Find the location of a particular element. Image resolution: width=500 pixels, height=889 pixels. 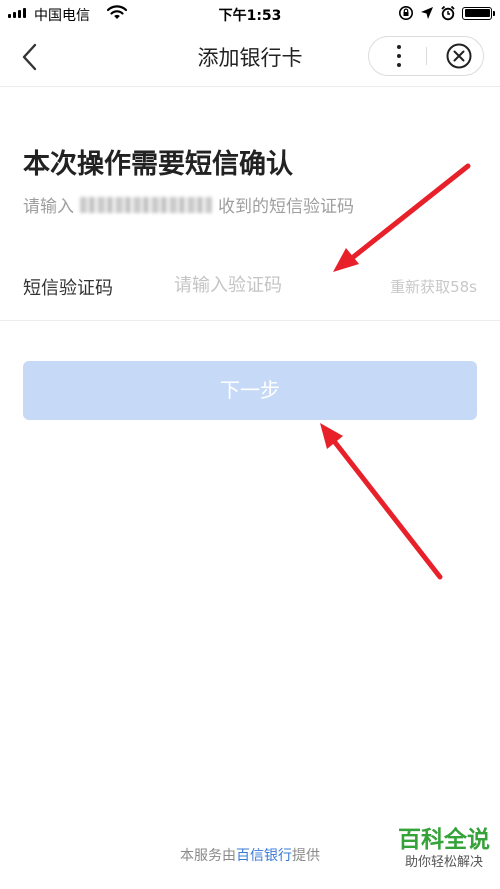

alarm-icon is located at coordinates (448, 13).